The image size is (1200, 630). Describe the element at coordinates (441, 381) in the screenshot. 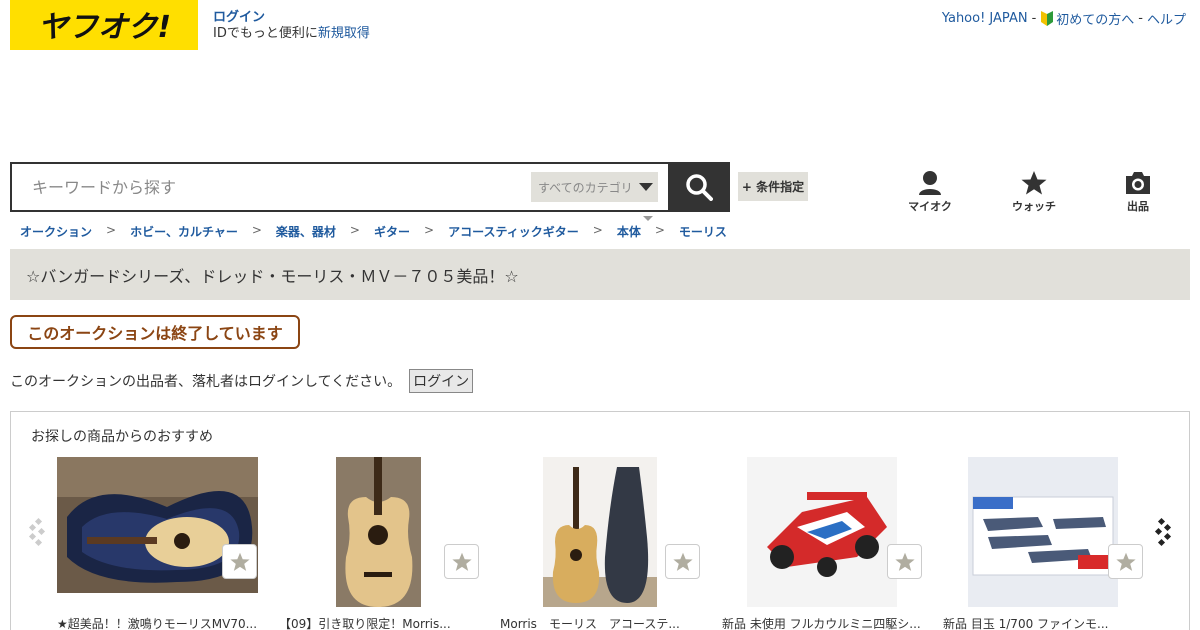

I see `login-button: ログイン` at that location.